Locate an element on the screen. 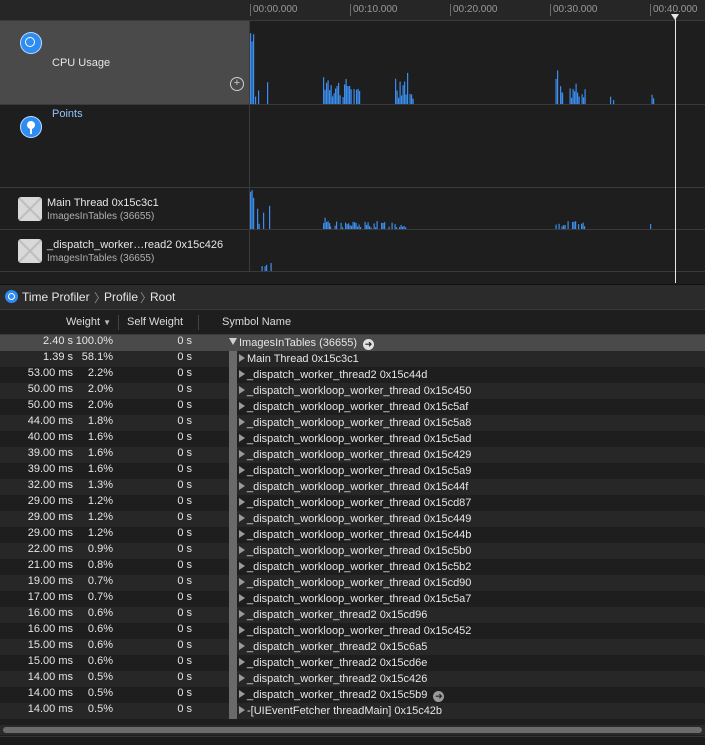 The image size is (705, 745). weight-percent-cell: 1.6% is located at coordinates (100, 437).